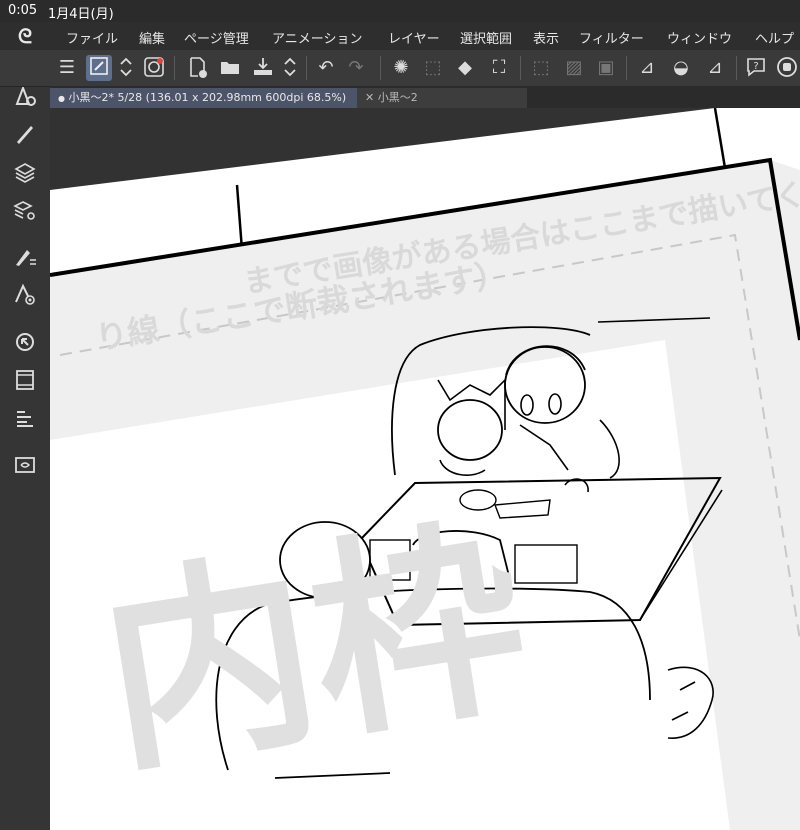 The width and height of the screenshot is (800, 830). Describe the element at coordinates (25, 174) in the screenshot. I see `layers-icon` at that location.